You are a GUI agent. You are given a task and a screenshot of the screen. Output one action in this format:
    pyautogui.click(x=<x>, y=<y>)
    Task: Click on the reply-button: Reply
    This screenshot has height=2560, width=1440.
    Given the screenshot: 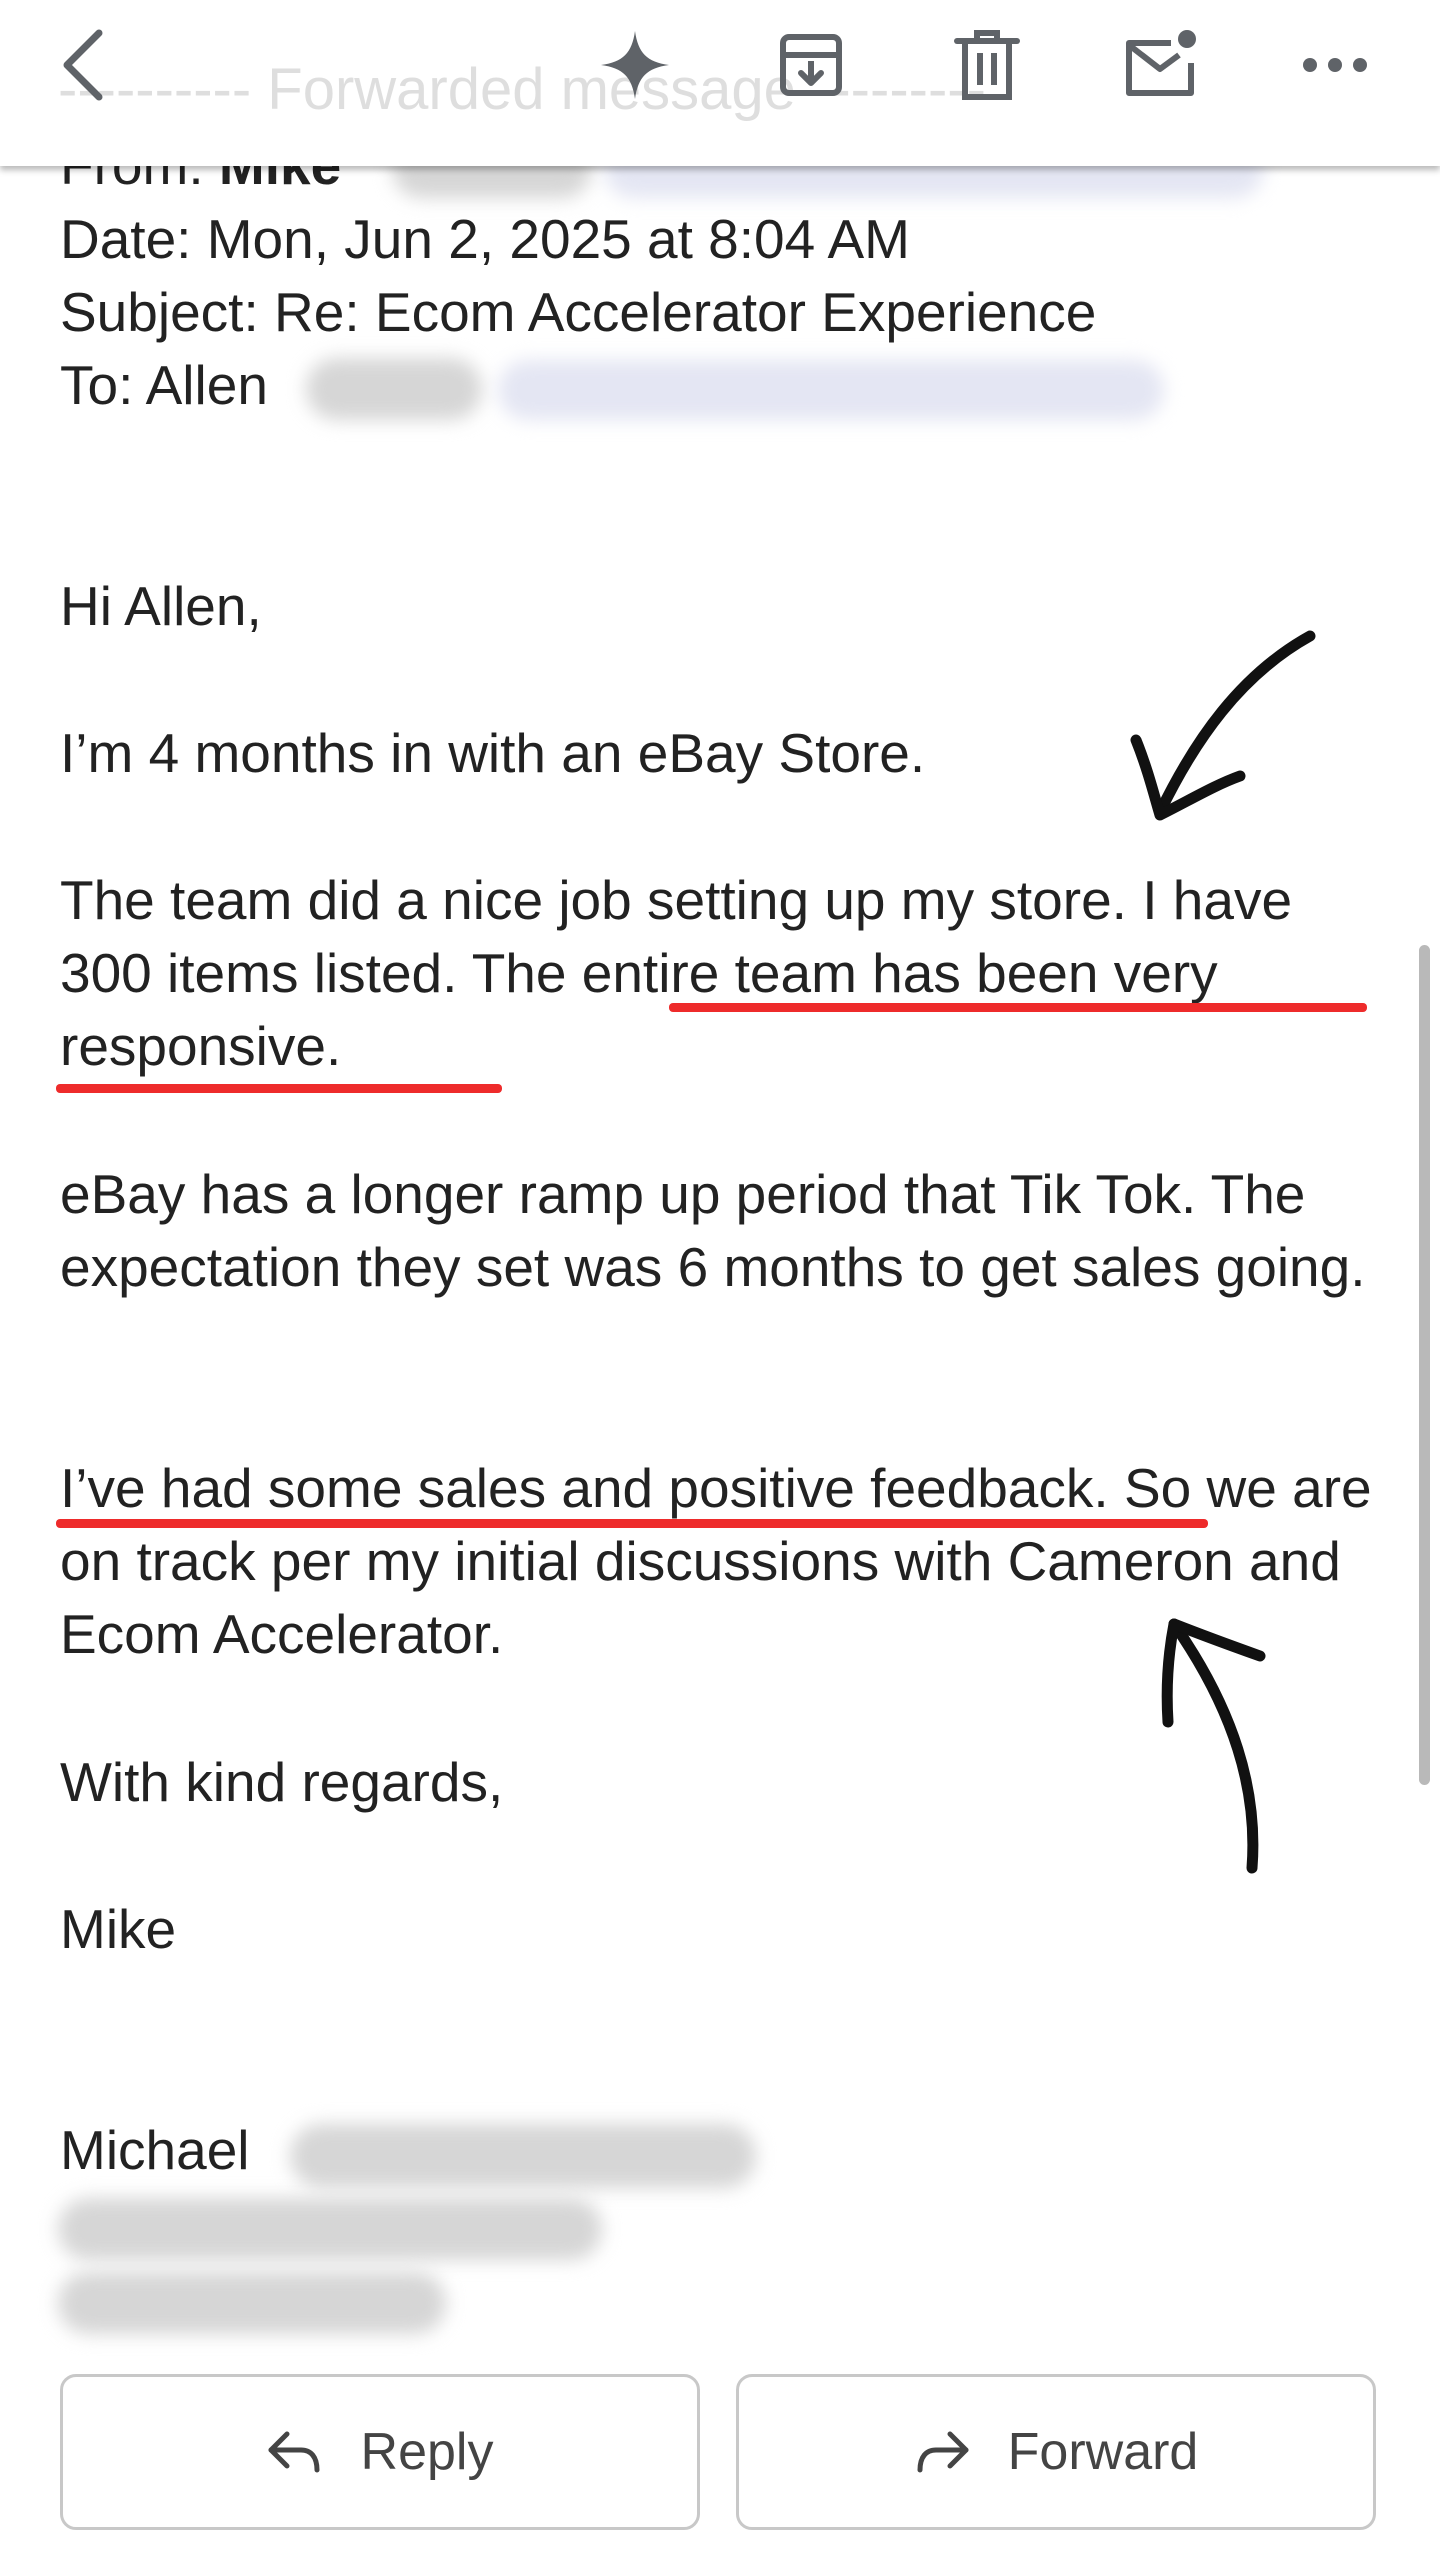 What is the action you would take?
    pyautogui.click(x=380, y=2452)
    